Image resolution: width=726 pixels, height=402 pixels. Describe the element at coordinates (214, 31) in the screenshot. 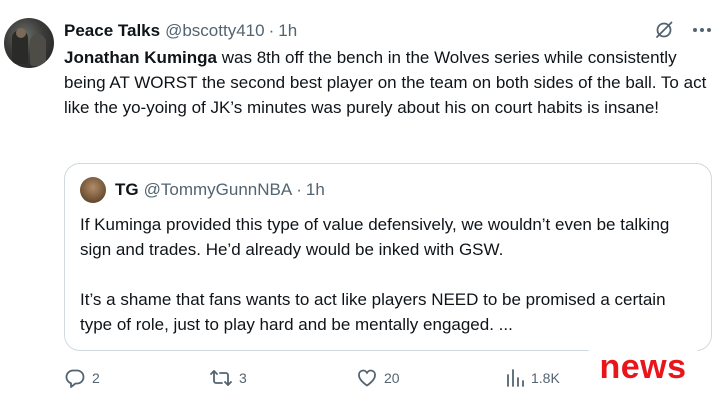

I see `author-handle: @bscotty410` at that location.